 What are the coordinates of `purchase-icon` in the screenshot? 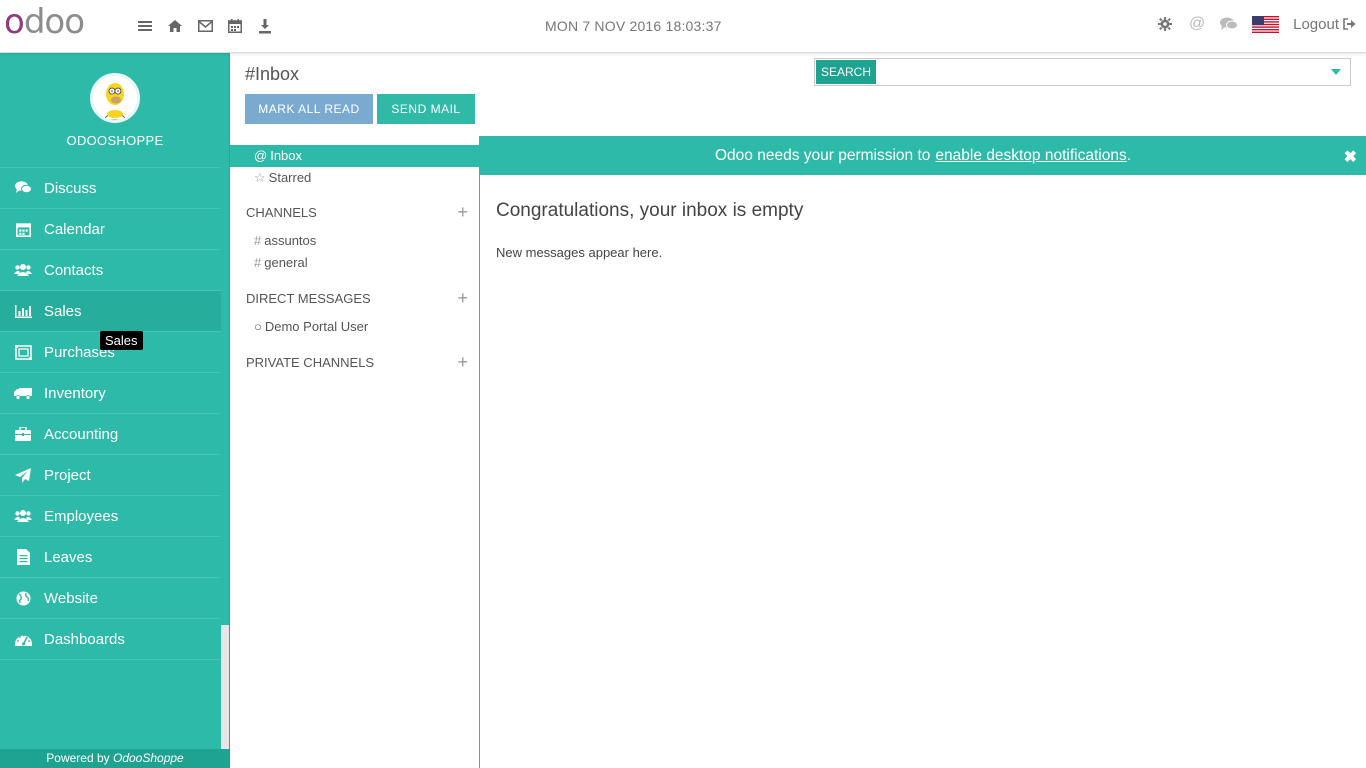 It's located at (23, 352).